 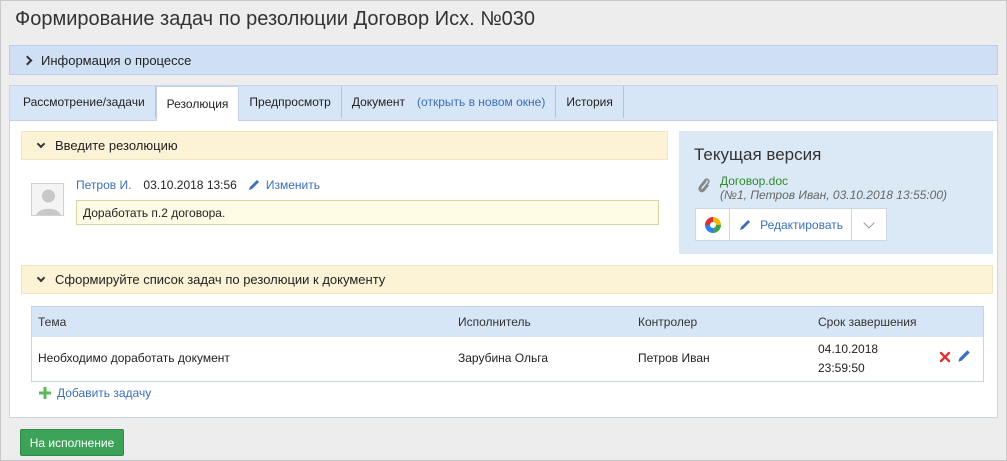 What do you see at coordinates (834, 195) in the screenshot?
I see `file-meta: (№1, Петров Иван, 03.10.2018 13:55:00)` at bounding box center [834, 195].